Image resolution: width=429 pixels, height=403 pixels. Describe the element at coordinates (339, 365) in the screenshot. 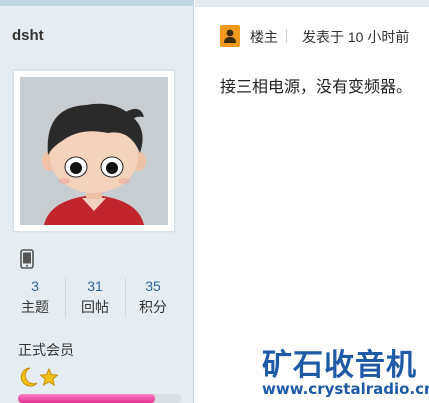

I see `watermark-logo-text: 矿石收音机` at that location.